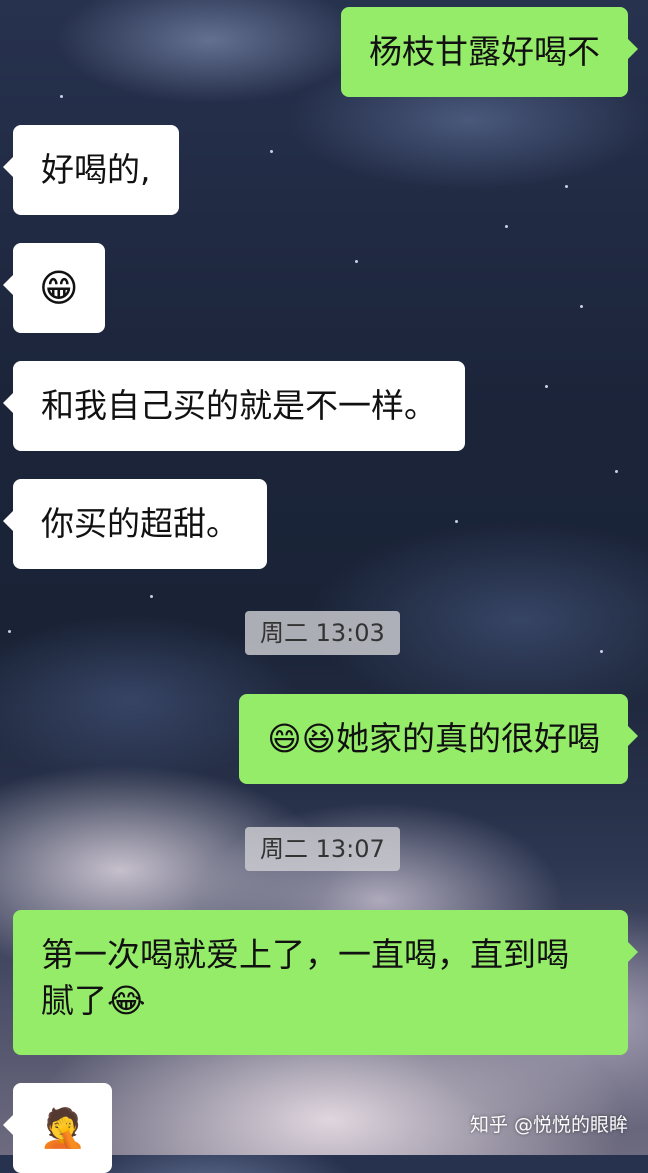  Describe the element at coordinates (322, 633) in the screenshot. I see `message-timestamp: 周二 13:03` at that location.